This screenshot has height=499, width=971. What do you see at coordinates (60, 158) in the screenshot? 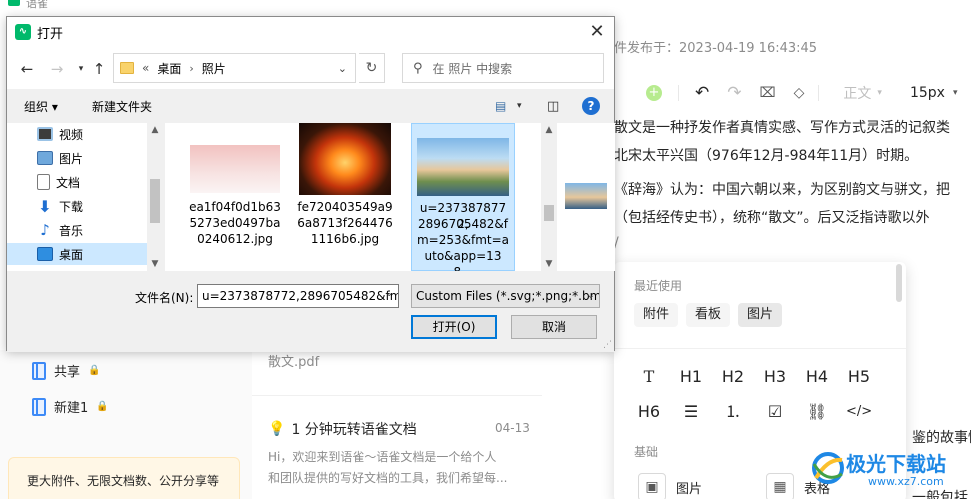
I see `nav-item-pictures: 图片` at bounding box center [60, 158].